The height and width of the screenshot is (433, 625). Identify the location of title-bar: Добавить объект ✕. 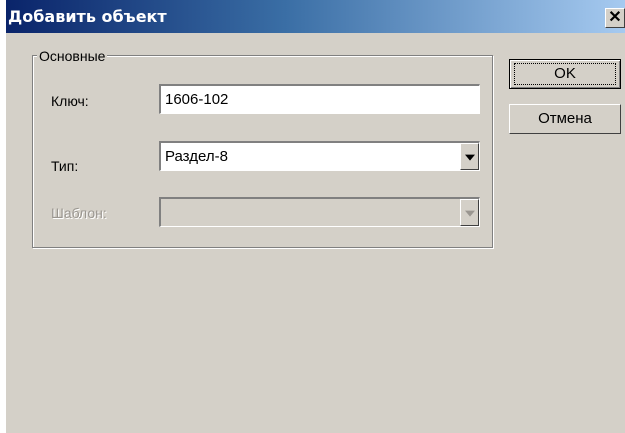
(315, 16).